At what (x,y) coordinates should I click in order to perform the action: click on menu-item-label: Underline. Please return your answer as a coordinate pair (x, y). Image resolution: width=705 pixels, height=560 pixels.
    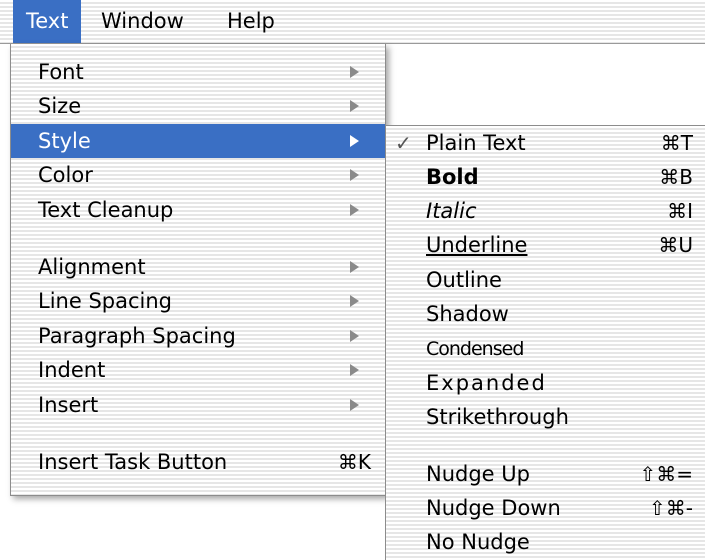
    Looking at the image, I should click on (477, 245).